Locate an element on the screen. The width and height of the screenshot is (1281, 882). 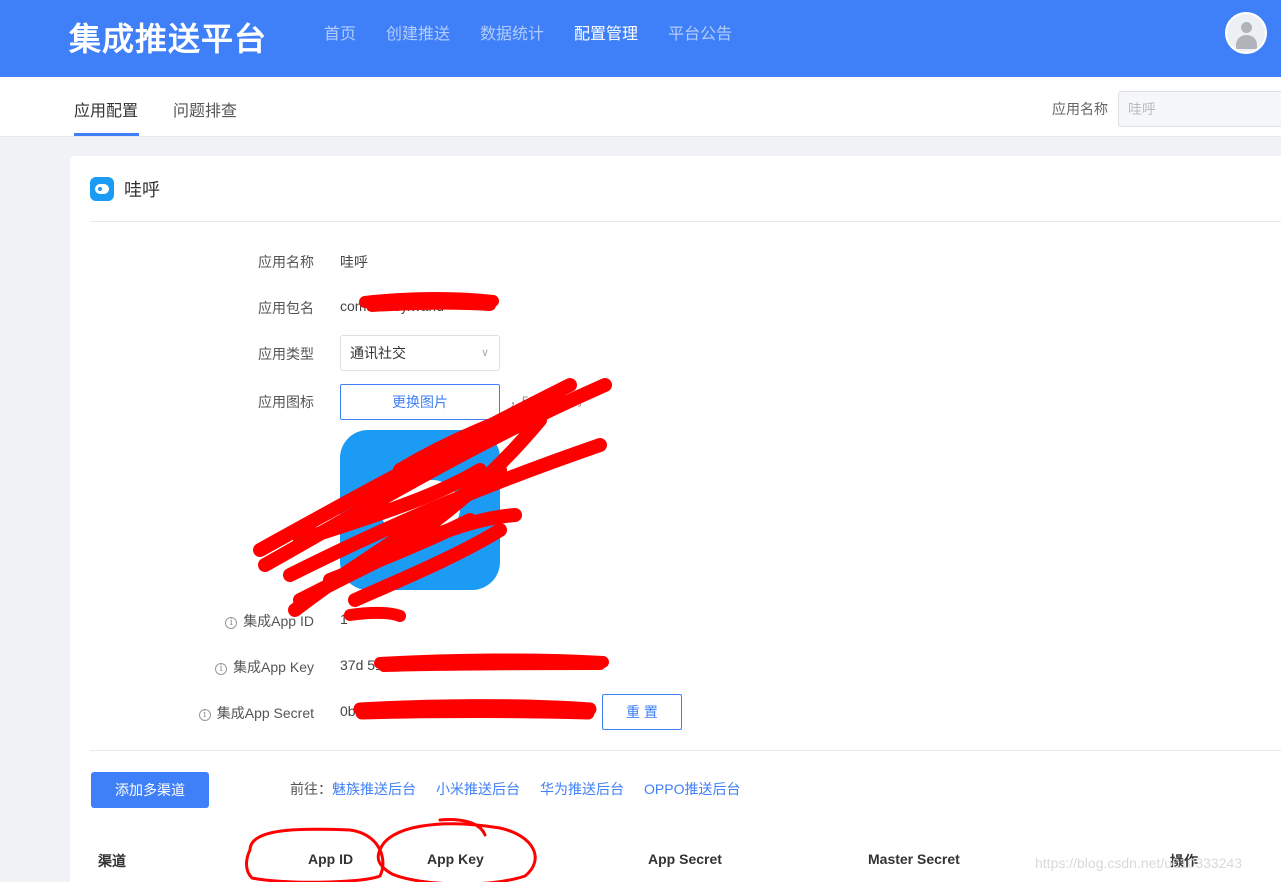
goto-links: 前往： 魅族推送后台 小米推送后台 华为推送后台 OPPO推送后台 is located at coordinates (525, 789).